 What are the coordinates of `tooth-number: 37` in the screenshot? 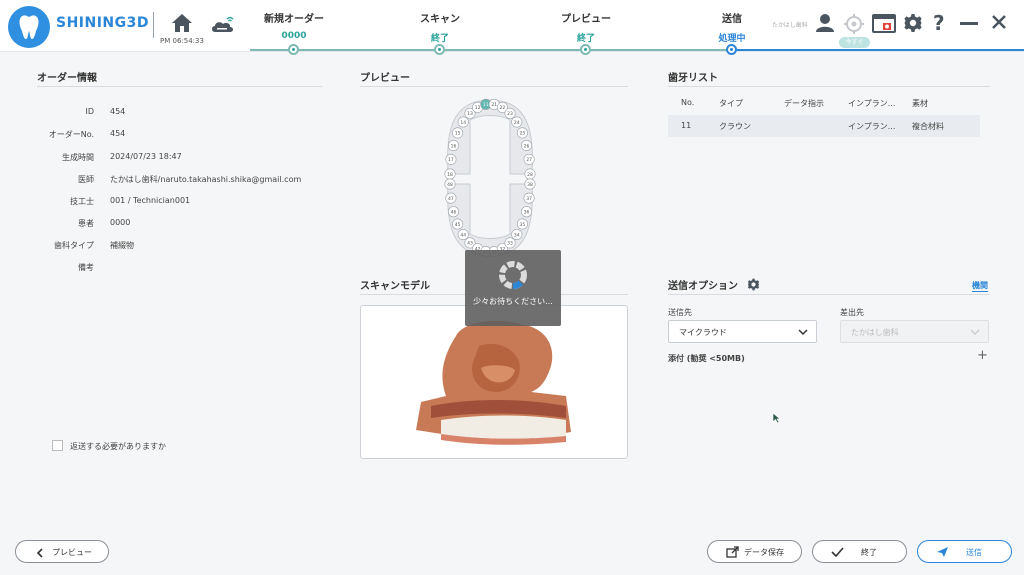 It's located at (529, 199).